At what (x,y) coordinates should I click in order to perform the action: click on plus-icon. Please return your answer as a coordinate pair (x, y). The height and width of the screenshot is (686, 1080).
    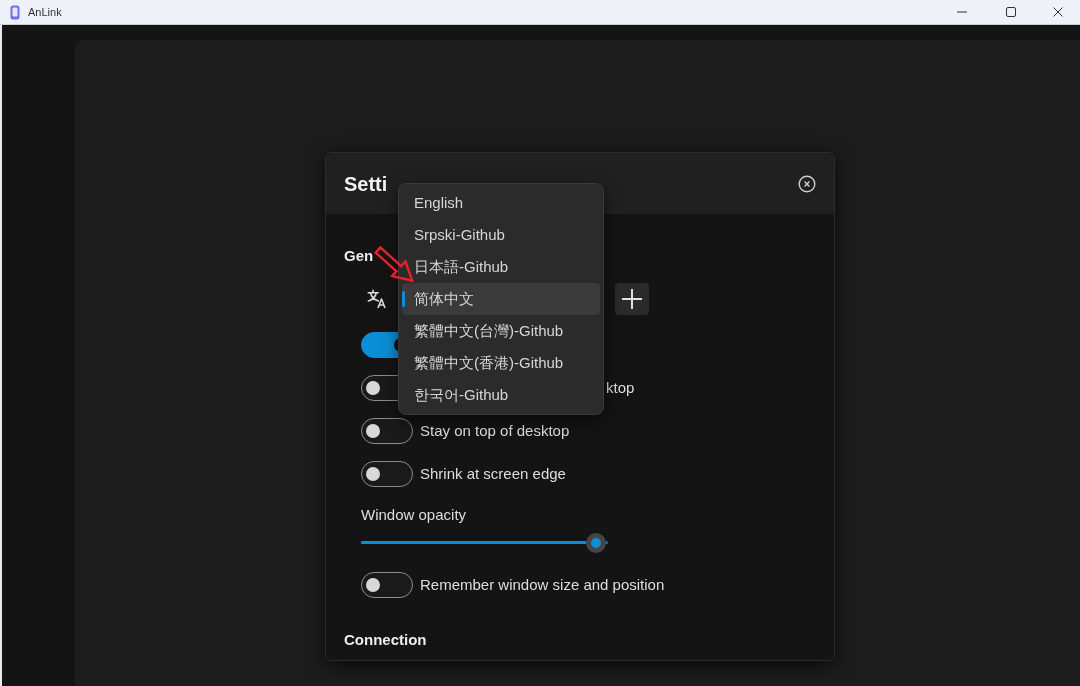
    Looking at the image, I should click on (632, 299).